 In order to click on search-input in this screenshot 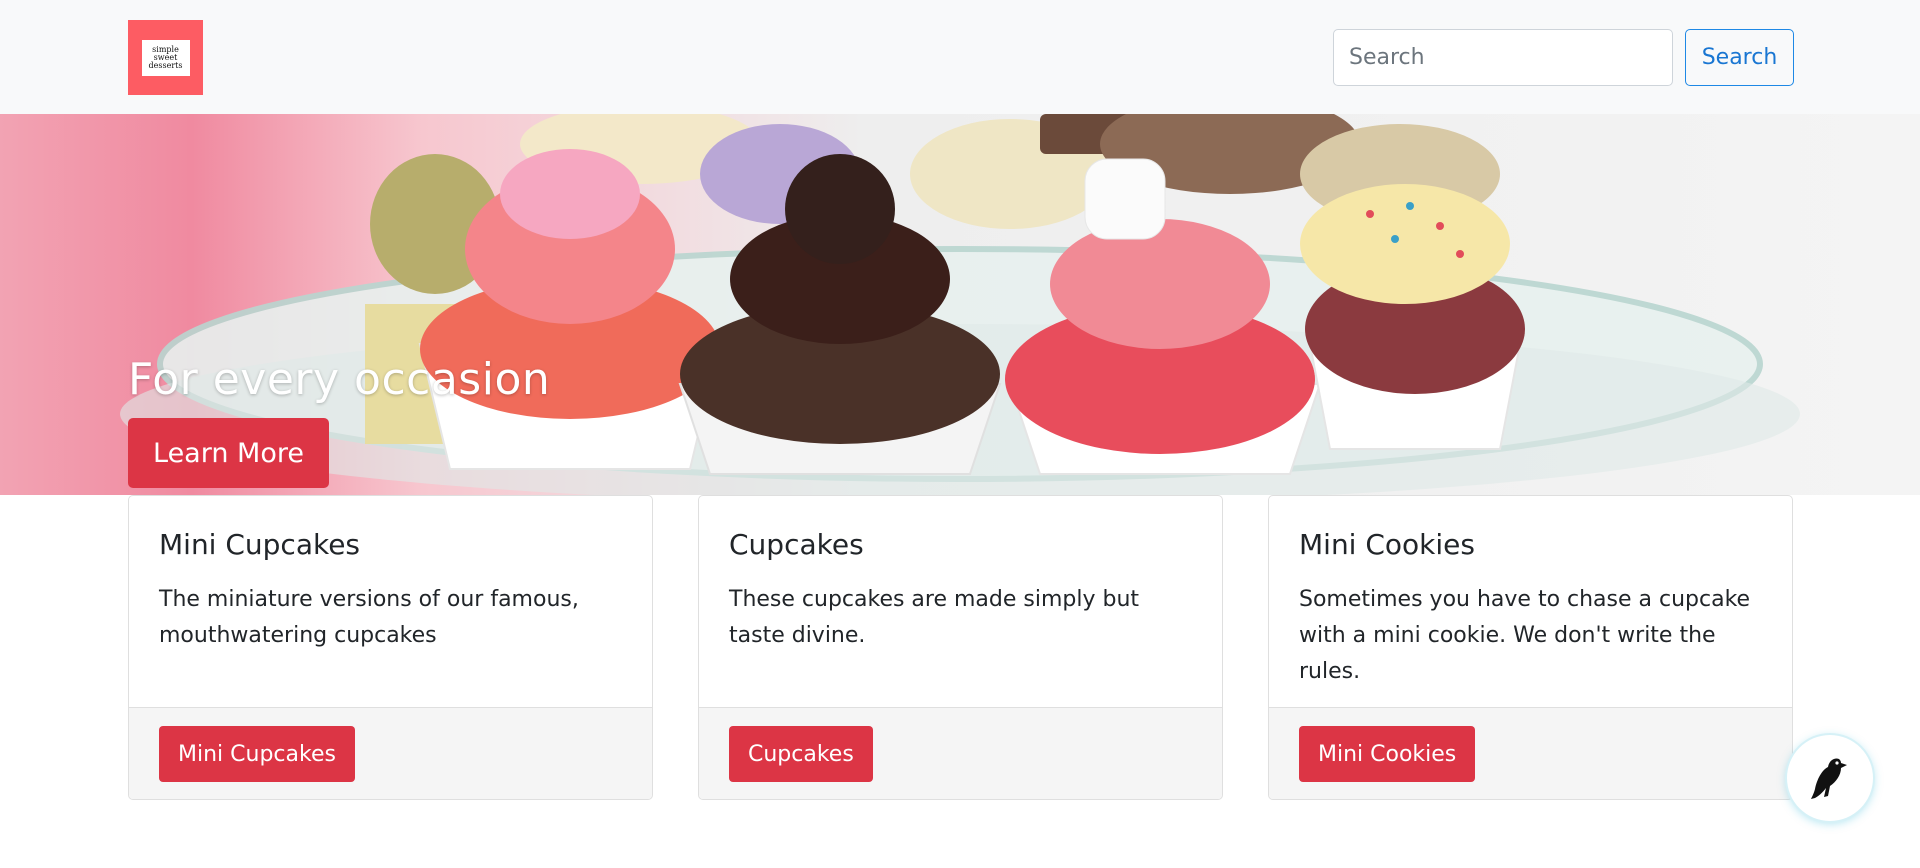, I will do `click(1503, 57)`.